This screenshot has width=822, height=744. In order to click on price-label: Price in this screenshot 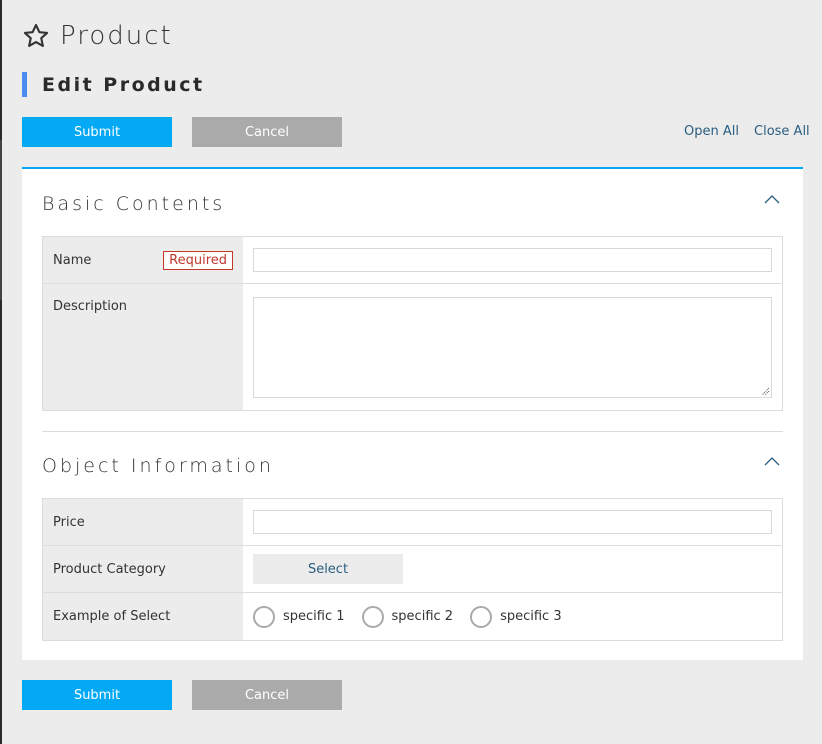, I will do `click(69, 522)`.